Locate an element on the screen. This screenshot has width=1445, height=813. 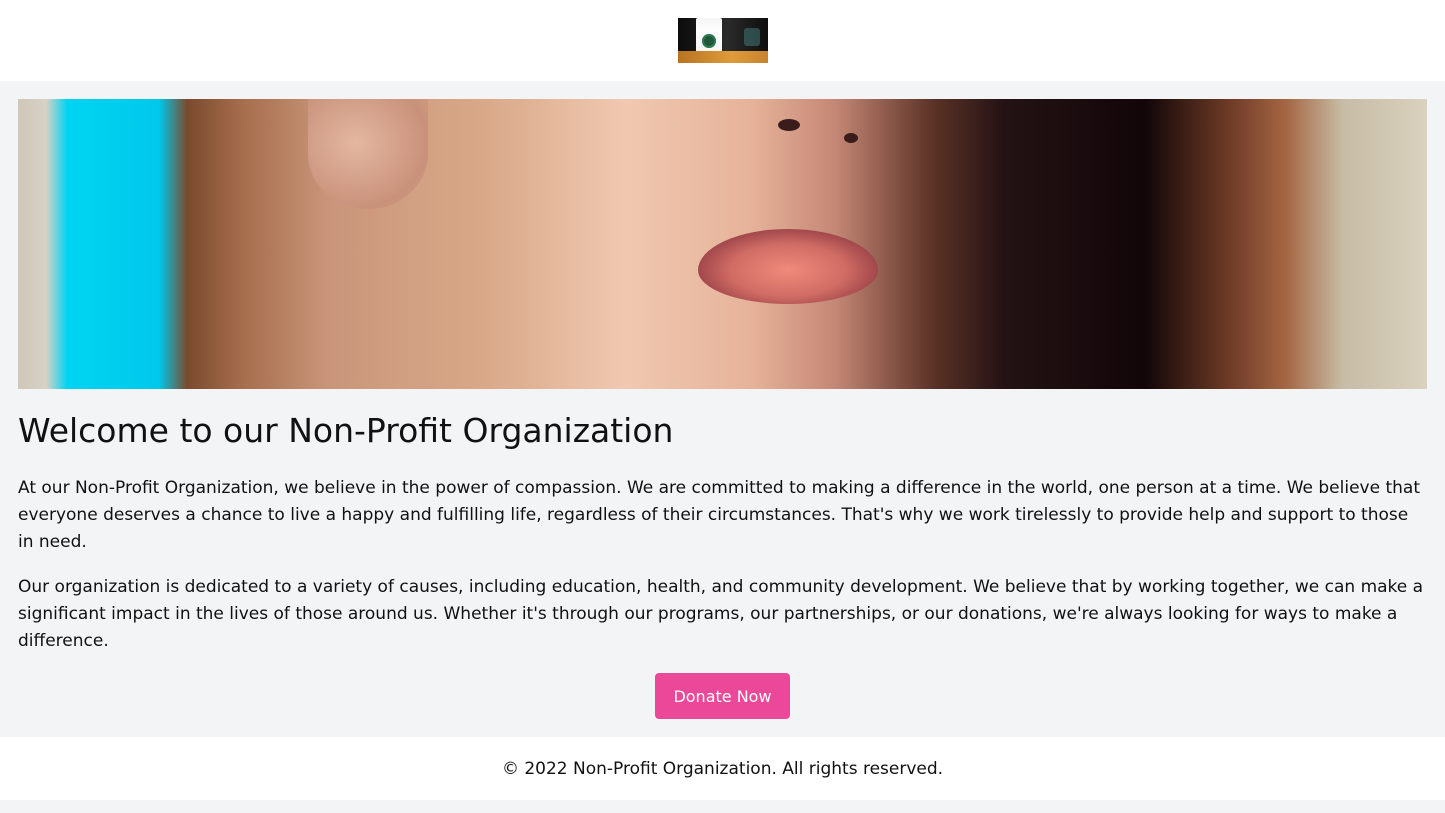
site-header is located at coordinates (722, 40).